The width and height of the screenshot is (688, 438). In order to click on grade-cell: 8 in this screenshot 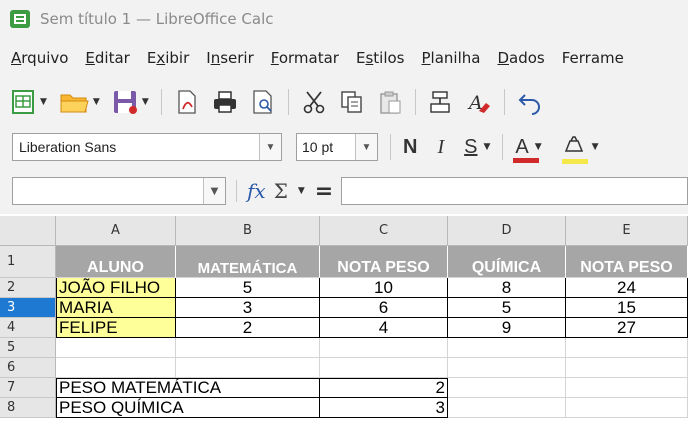, I will do `click(507, 288)`.